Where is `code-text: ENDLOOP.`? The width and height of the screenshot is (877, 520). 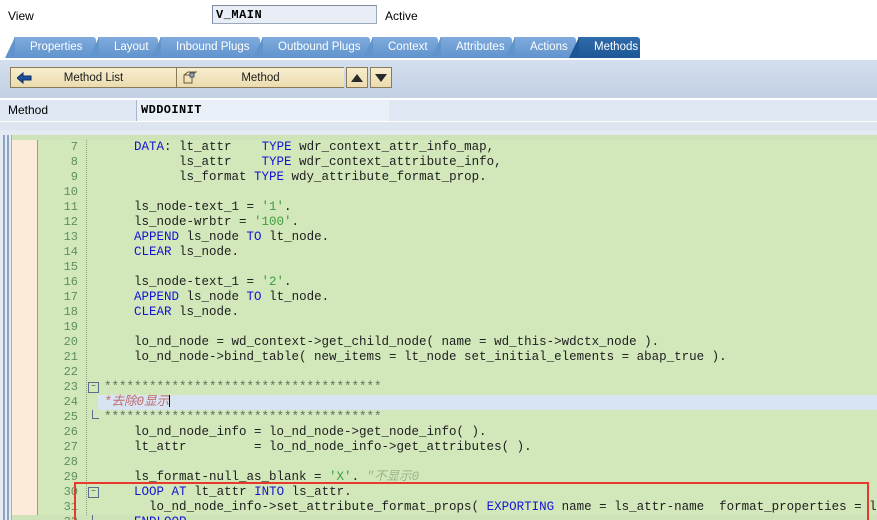
code-text: ENDLOOP. is located at coordinates (149, 517).